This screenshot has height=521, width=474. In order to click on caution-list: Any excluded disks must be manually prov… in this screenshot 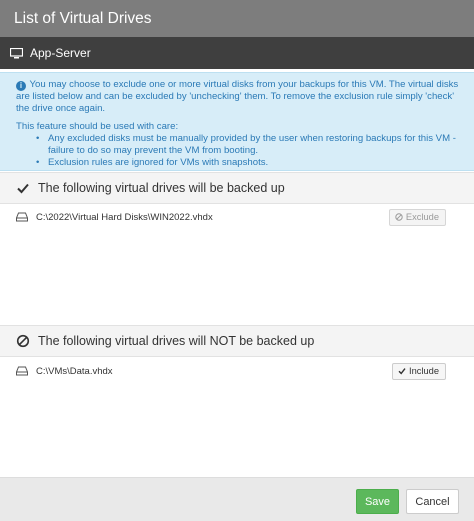, I will do `click(238, 151)`.